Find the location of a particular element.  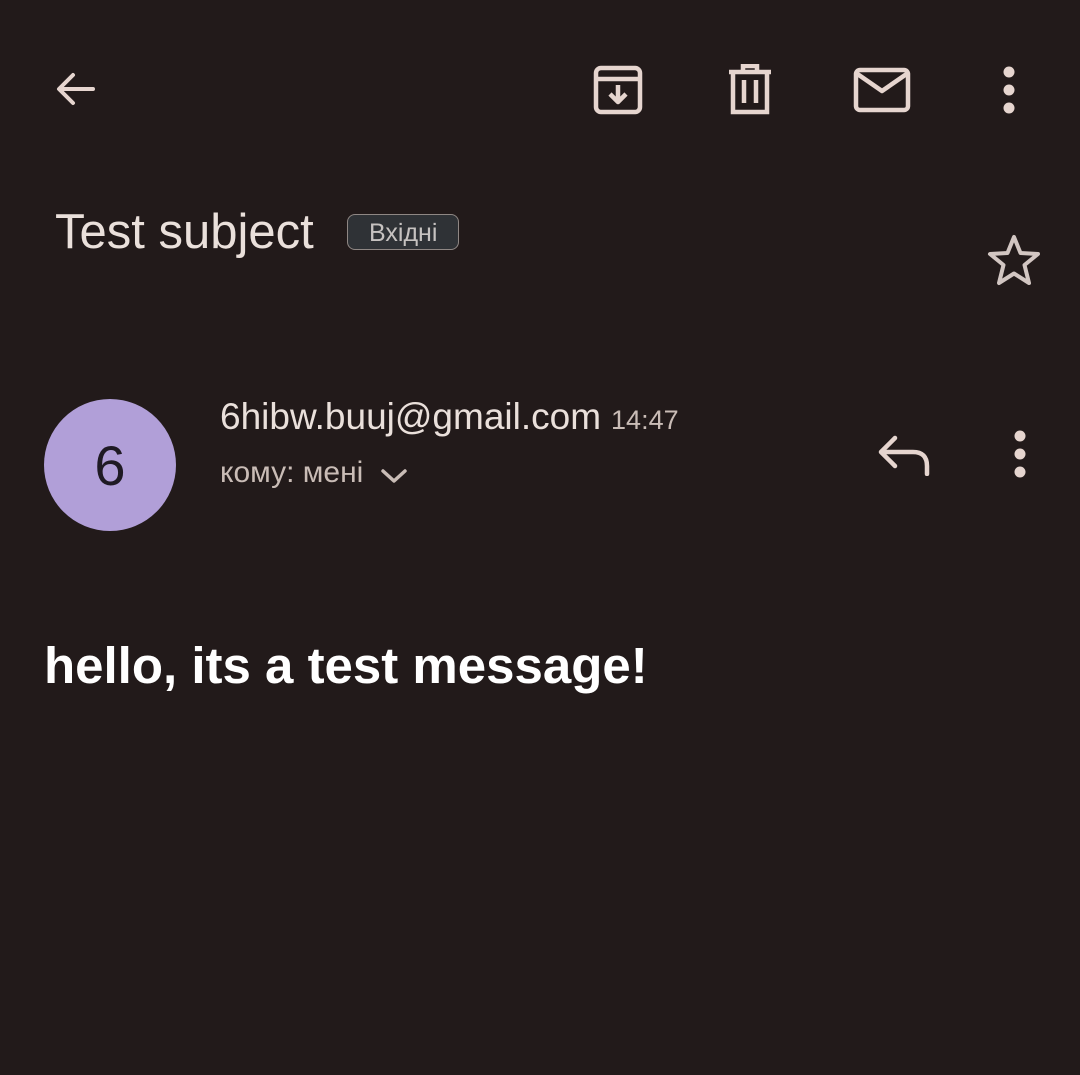

recipient-details-toggle: кому: мені is located at coordinates (314, 473).